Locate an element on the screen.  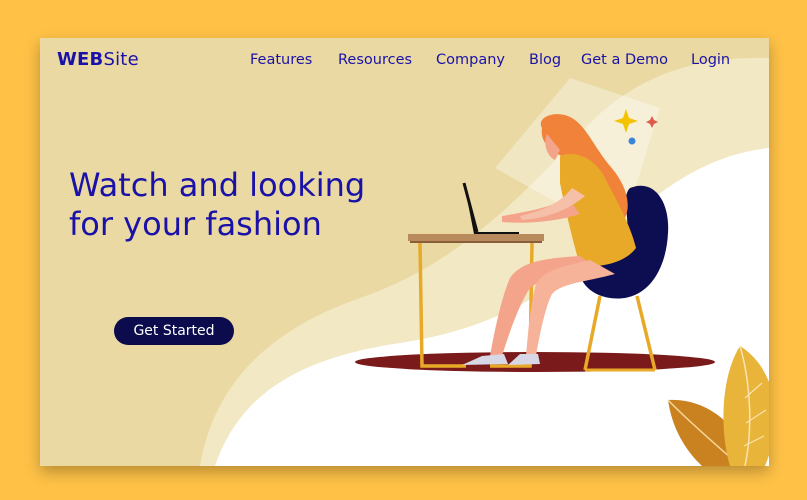
desk is located at coordinates (476, 301).